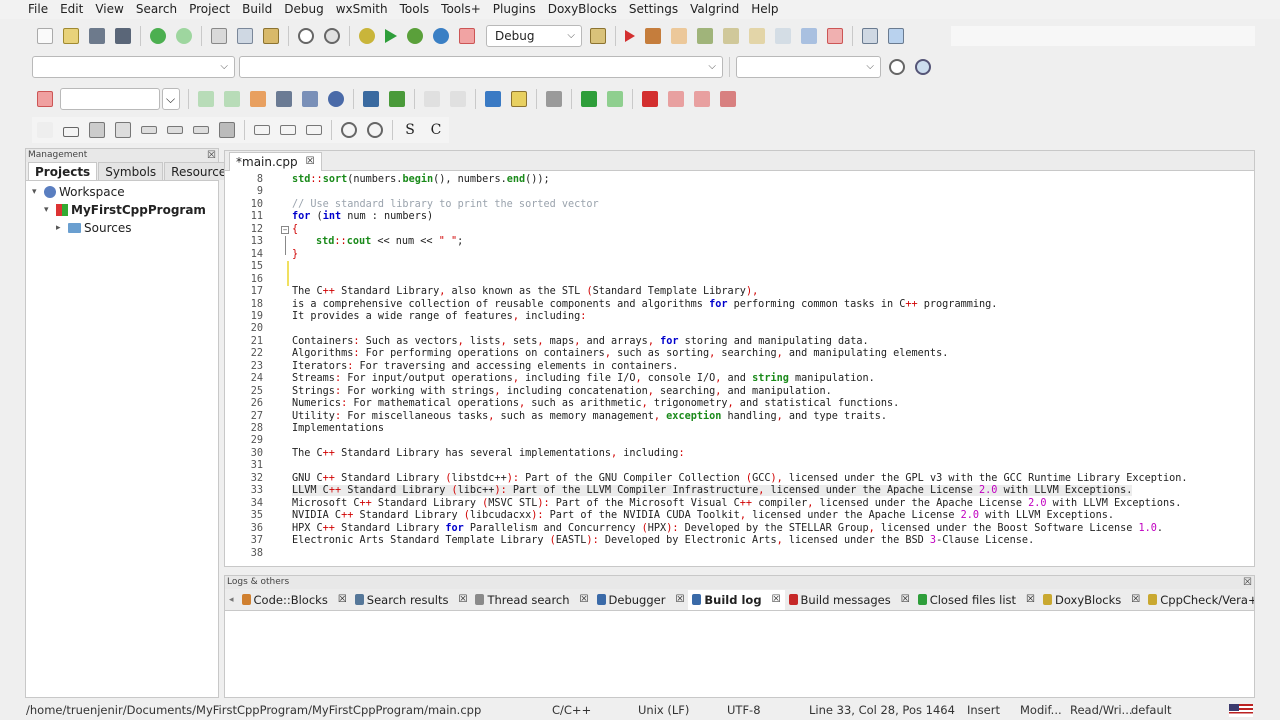 Image resolution: width=1280 pixels, height=720 pixels. What do you see at coordinates (71, 131) in the screenshot?
I see `rect-icon` at bounding box center [71, 131].